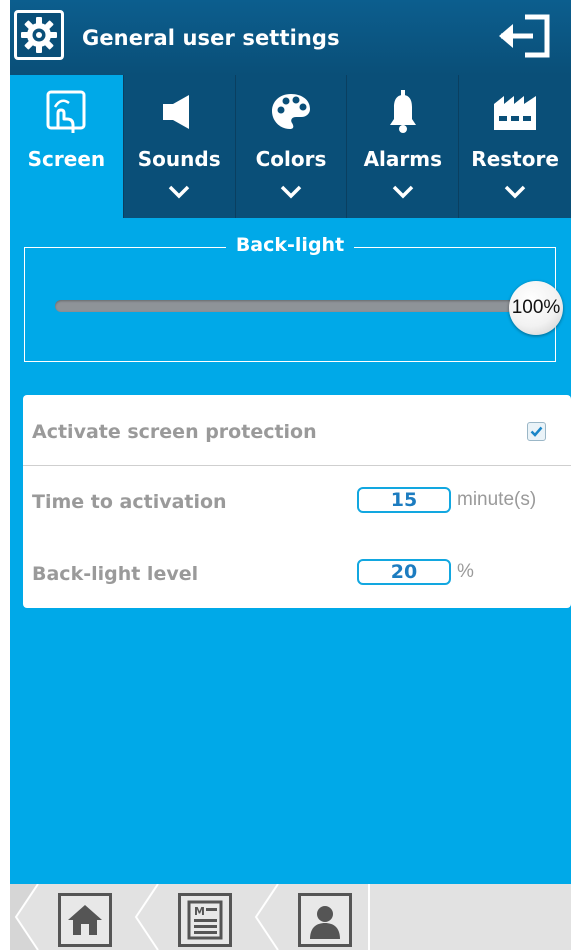 The width and height of the screenshot is (571, 950). I want to click on page-title: General user settings, so click(211, 38).